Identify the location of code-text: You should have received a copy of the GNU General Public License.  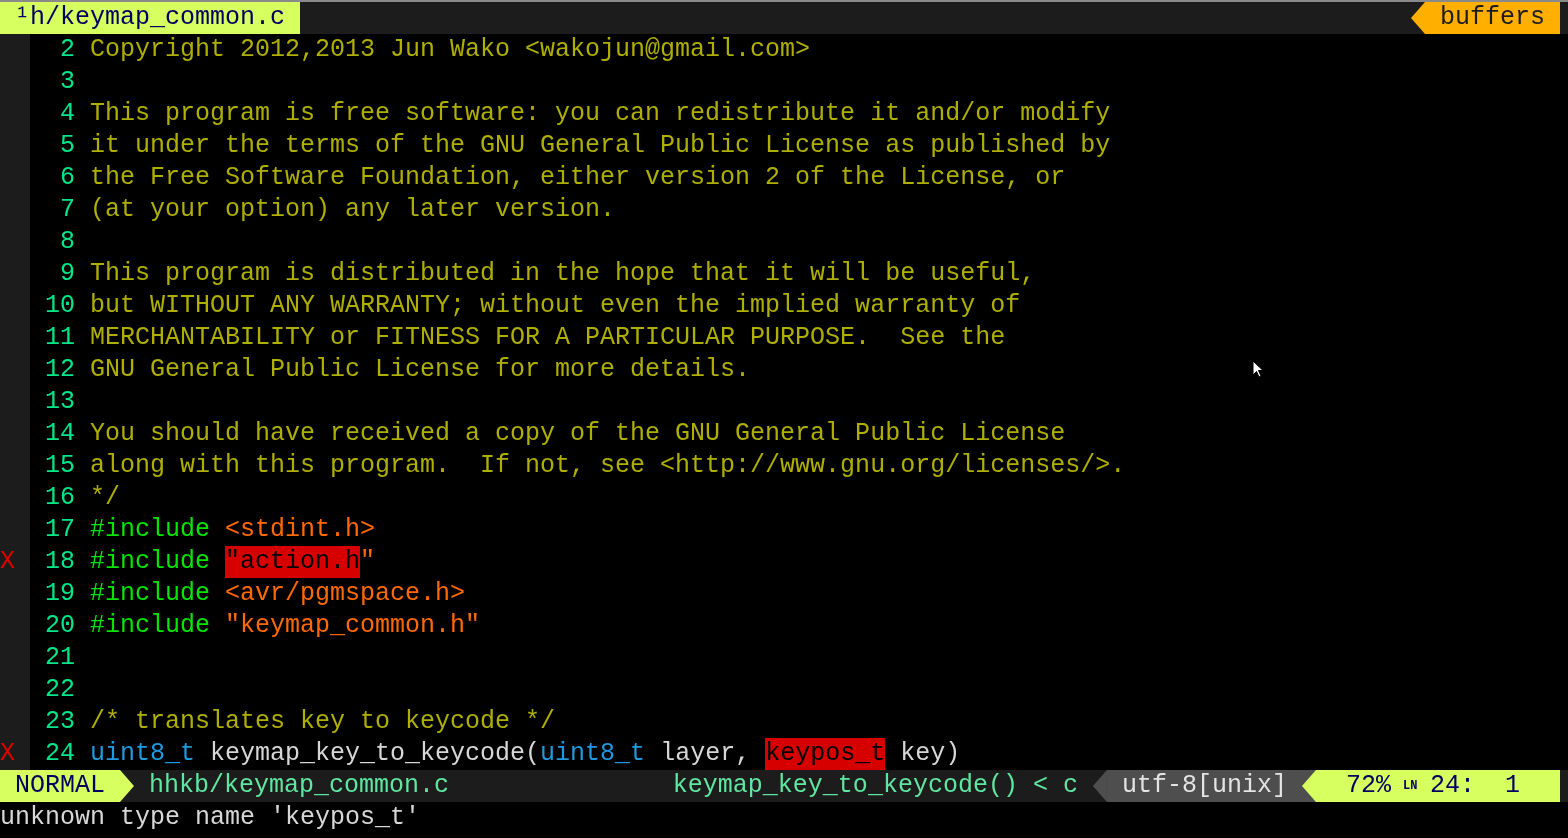
(578, 434).